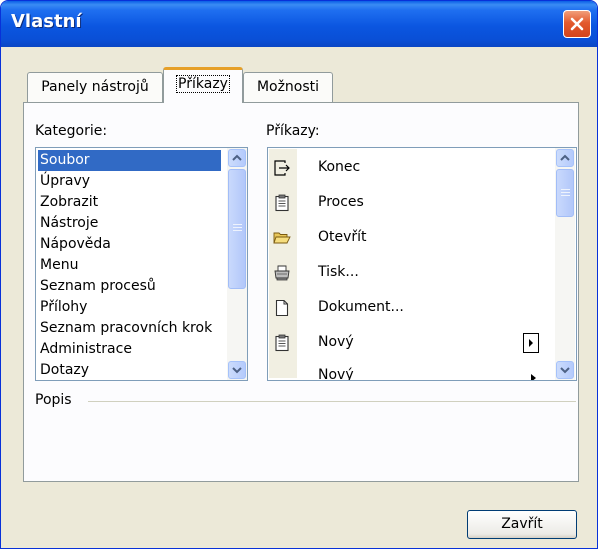 This screenshot has width=598, height=549. Describe the element at coordinates (68, 223) in the screenshot. I see `list-item-kategorie: Nástroje` at that location.